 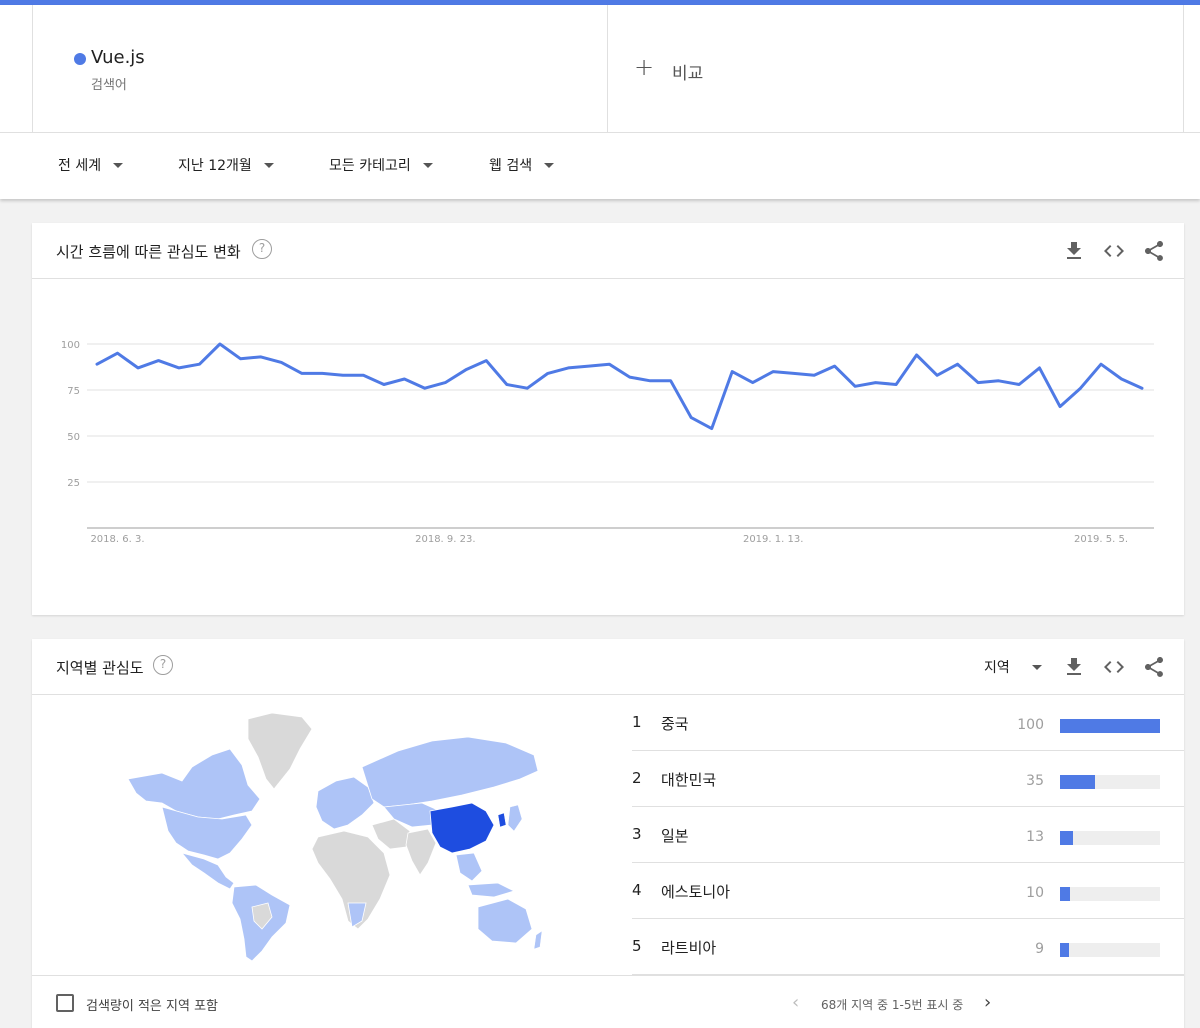 What do you see at coordinates (1039, 949) in the screenshot?
I see `region-value: 9` at bounding box center [1039, 949].